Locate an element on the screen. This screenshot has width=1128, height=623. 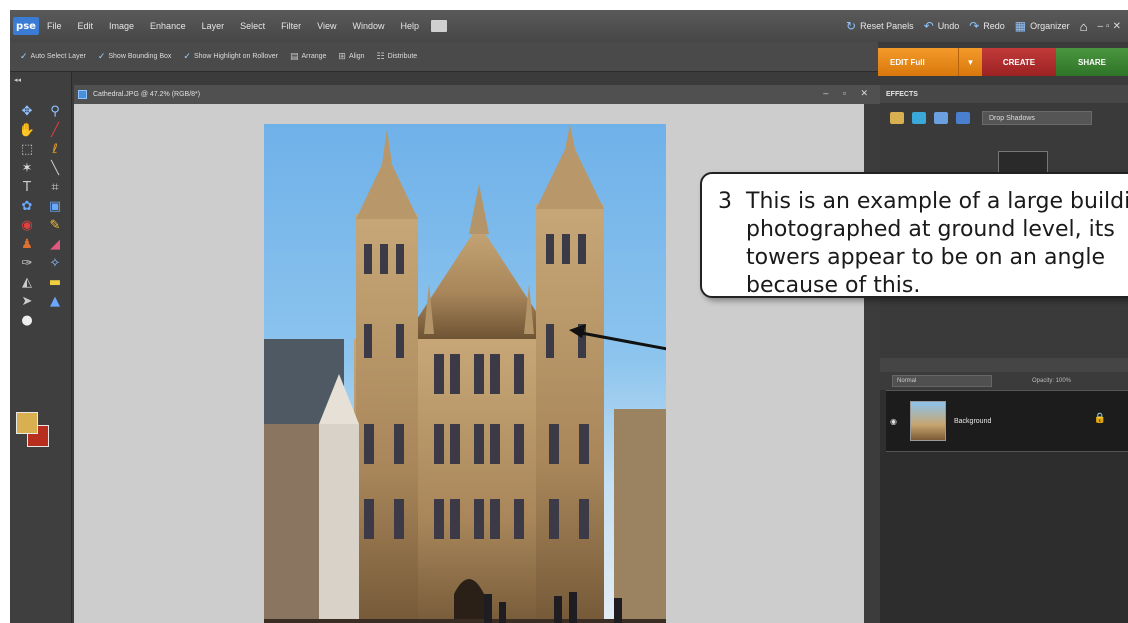
eraser-tool-icon: ◢ is located at coordinates (55, 244).